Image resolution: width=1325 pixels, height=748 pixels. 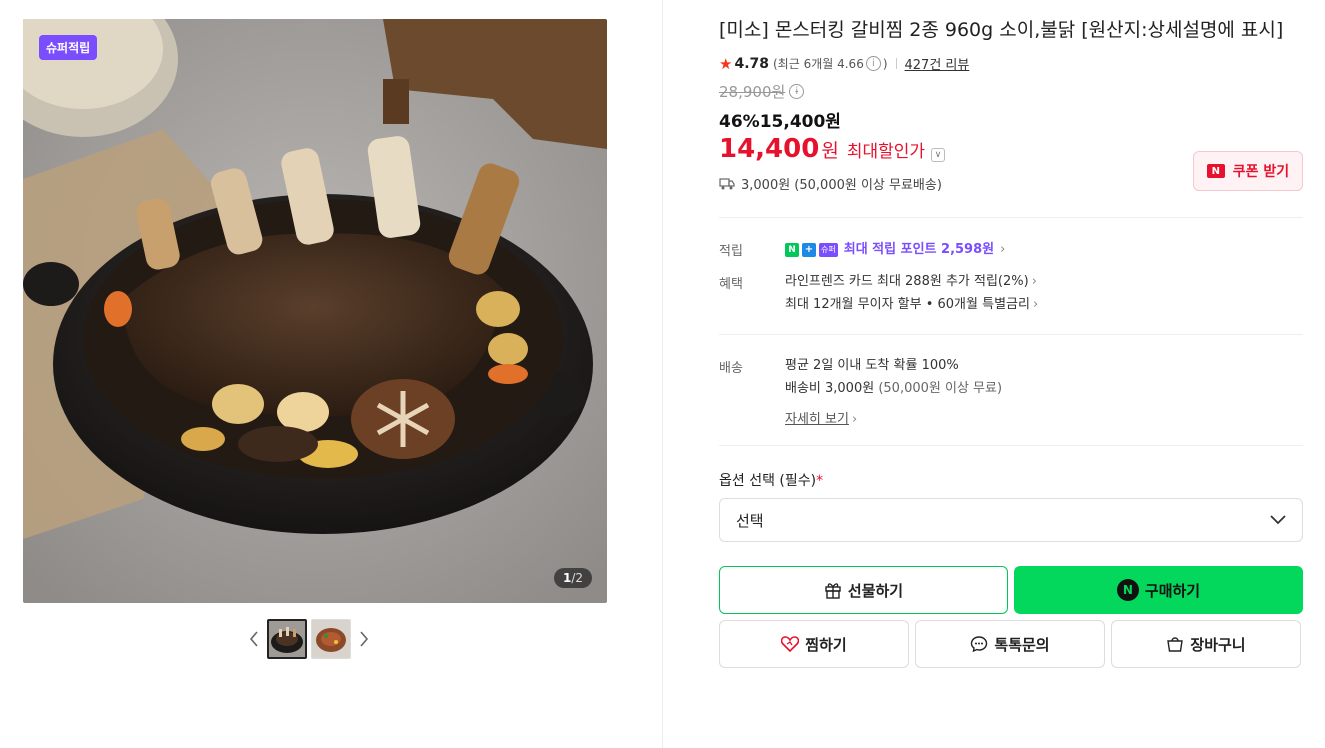 What do you see at coordinates (1278, 520) in the screenshot?
I see `chevron-down-icon` at bounding box center [1278, 520].